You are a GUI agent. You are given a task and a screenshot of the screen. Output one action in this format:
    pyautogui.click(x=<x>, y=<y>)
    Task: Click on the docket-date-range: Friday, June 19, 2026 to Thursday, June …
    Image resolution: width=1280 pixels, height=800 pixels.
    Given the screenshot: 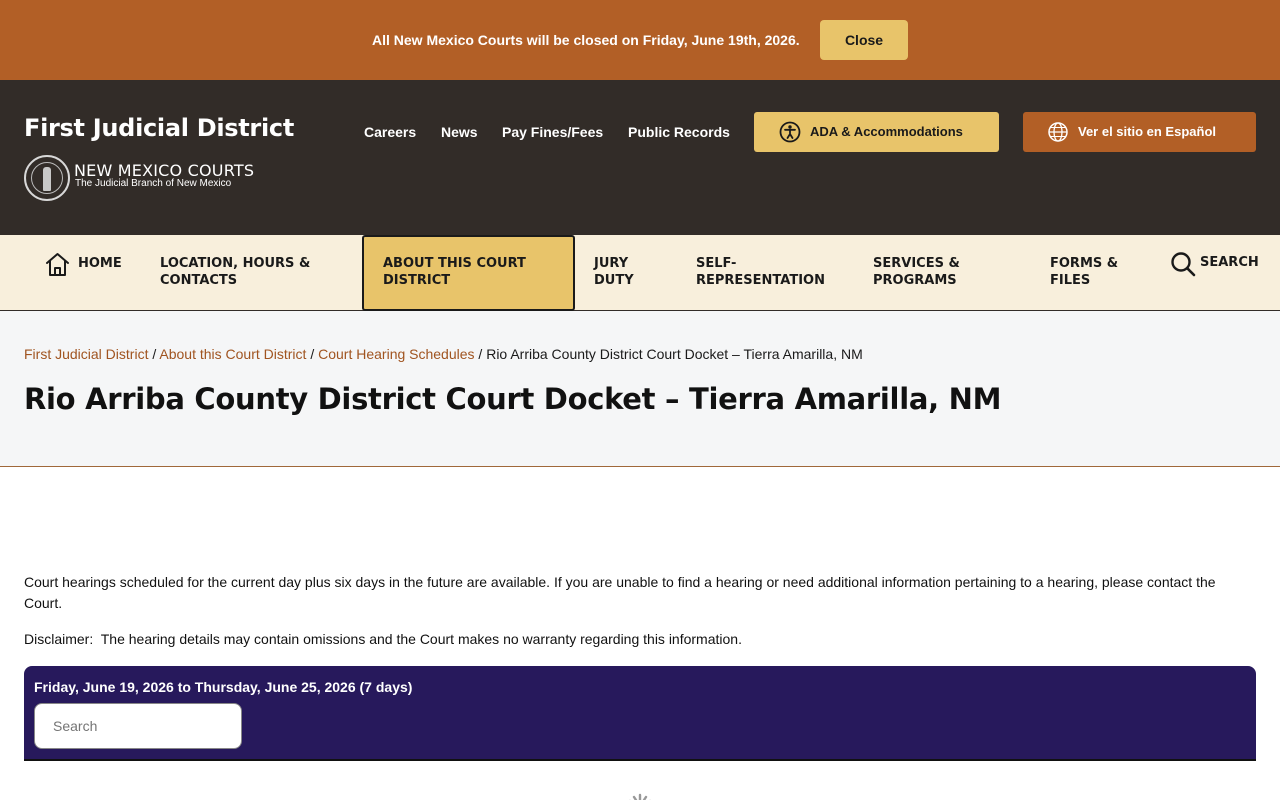 What is the action you would take?
    pyautogui.click(x=223, y=687)
    